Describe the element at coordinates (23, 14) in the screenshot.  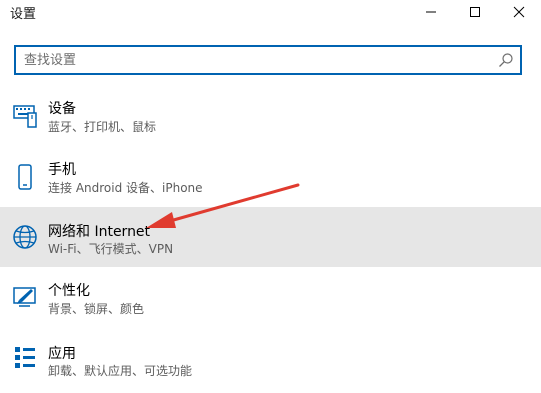
I see `window-title: 设置` at that location.